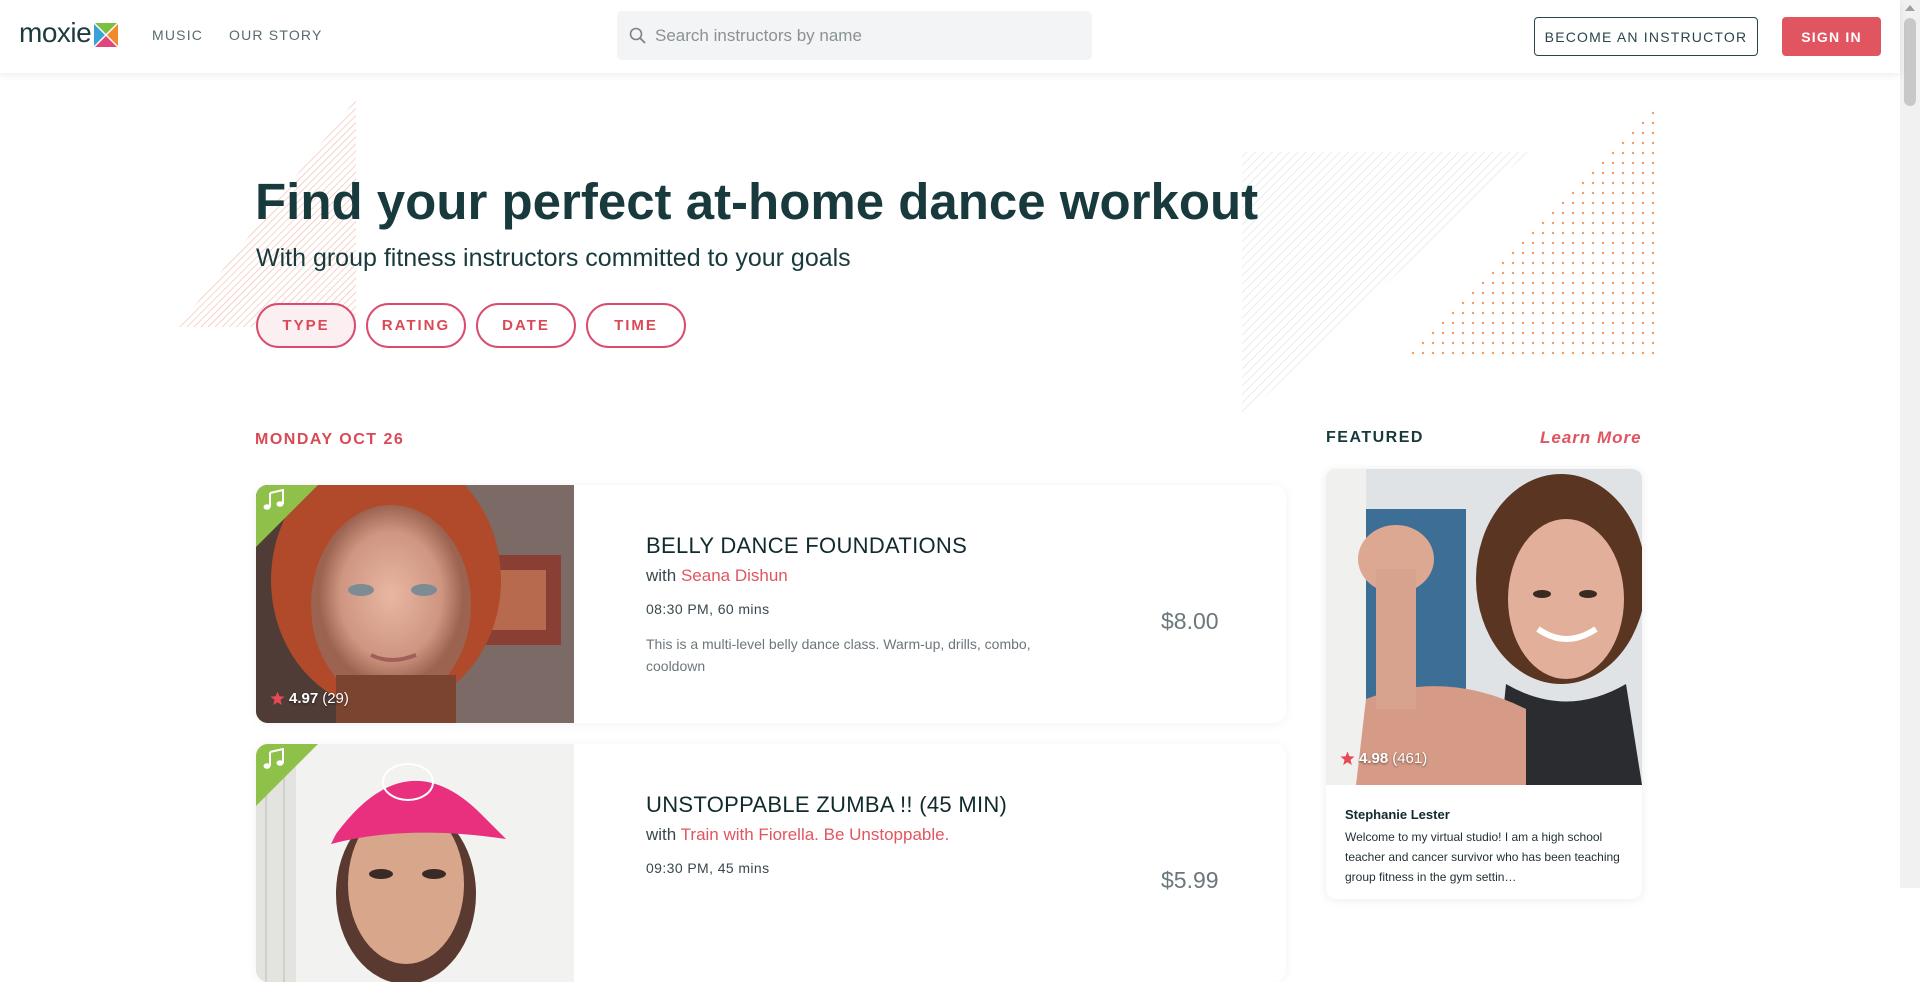 The width and height of the screenshot is (1920, 982). I want to click on sign-in-button: SIGN IN, so click(1831, 36).